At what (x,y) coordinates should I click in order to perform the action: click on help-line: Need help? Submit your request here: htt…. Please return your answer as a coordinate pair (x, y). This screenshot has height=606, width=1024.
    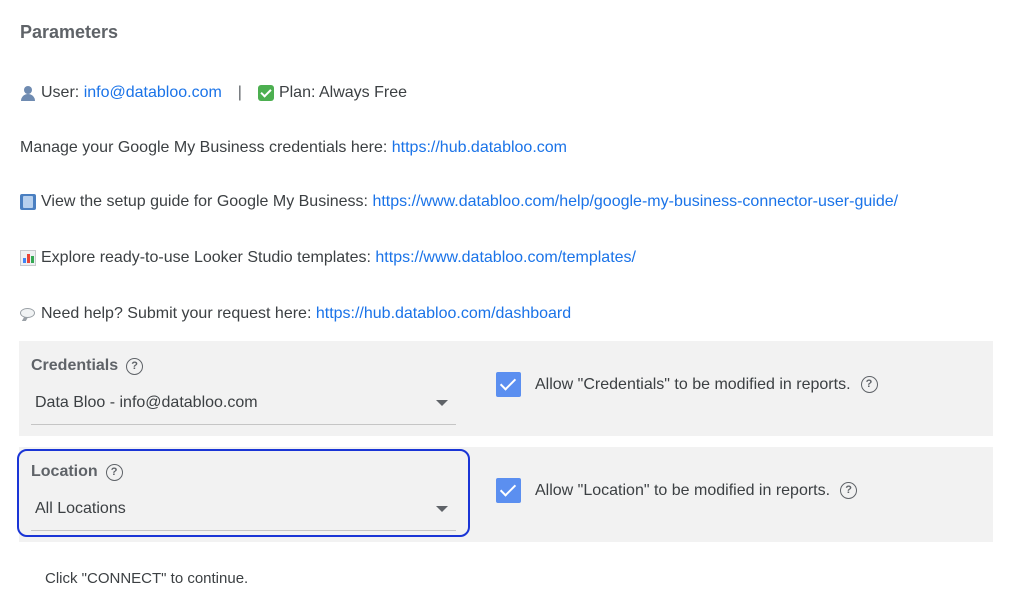
    Looking at the image, I should click on (295, 314).